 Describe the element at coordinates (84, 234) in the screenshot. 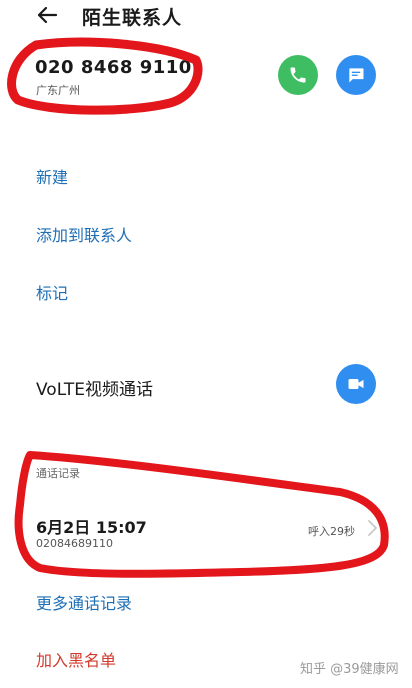

I see `add-to-contacts-link: 添加到联系人` at that location.